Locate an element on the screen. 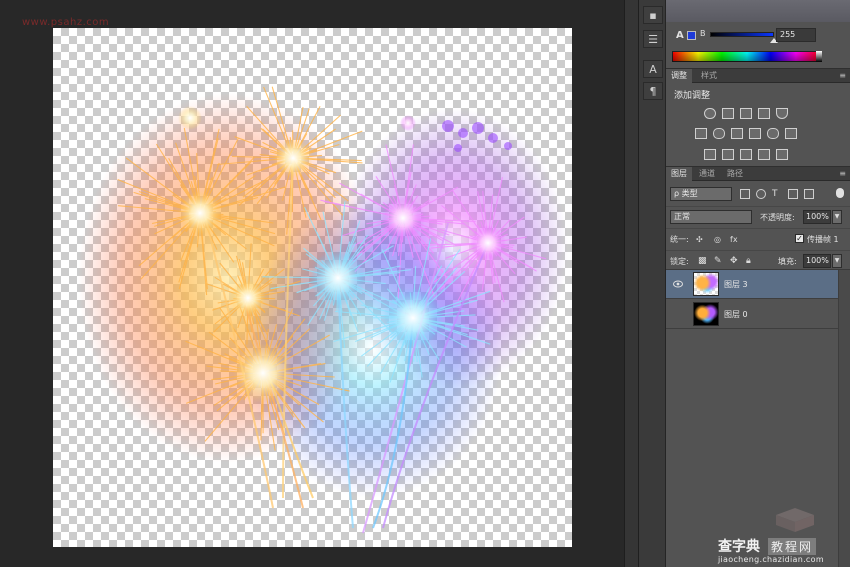  adjustments-panel: 调整 样式 ≡ 添加调整 is located at coordinates (758, 117).